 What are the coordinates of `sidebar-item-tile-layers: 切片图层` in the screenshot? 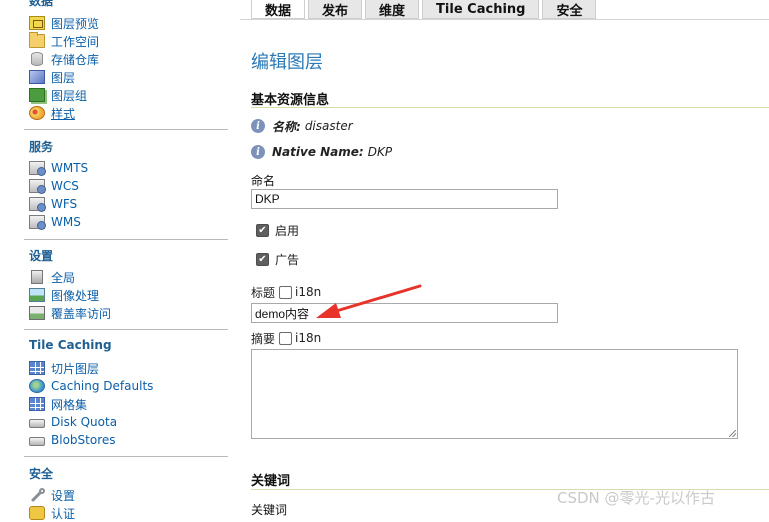 It's located at (64, 368).